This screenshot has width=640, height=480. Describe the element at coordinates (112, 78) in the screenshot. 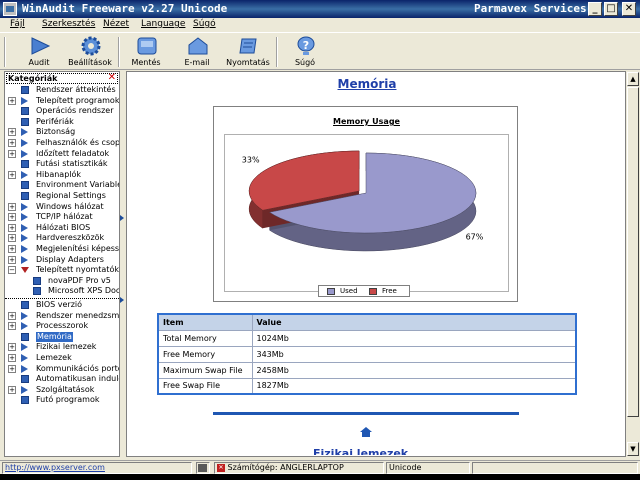

I see `close-panel-icon: ✕` at that location.